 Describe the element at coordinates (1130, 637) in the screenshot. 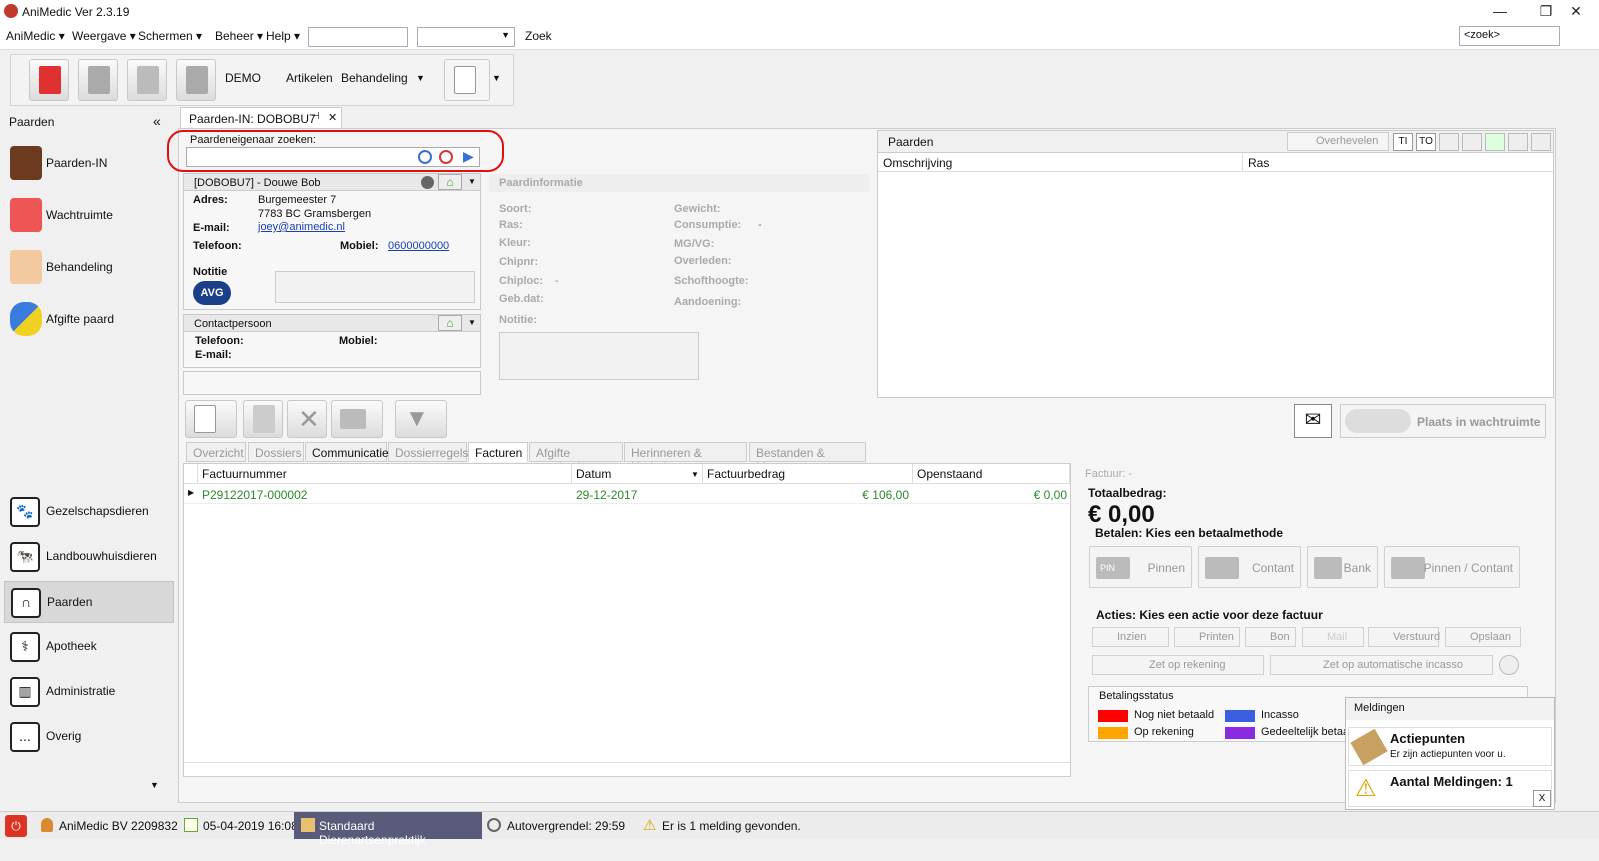

I see `inzien-button: Inzien` at that location.